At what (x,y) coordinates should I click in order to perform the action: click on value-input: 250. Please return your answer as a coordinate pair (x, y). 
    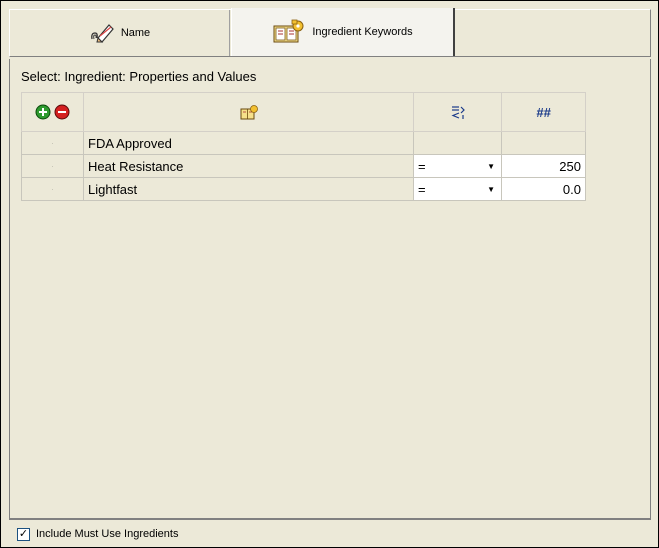
    Looking at the image, I should click on (543, 166).